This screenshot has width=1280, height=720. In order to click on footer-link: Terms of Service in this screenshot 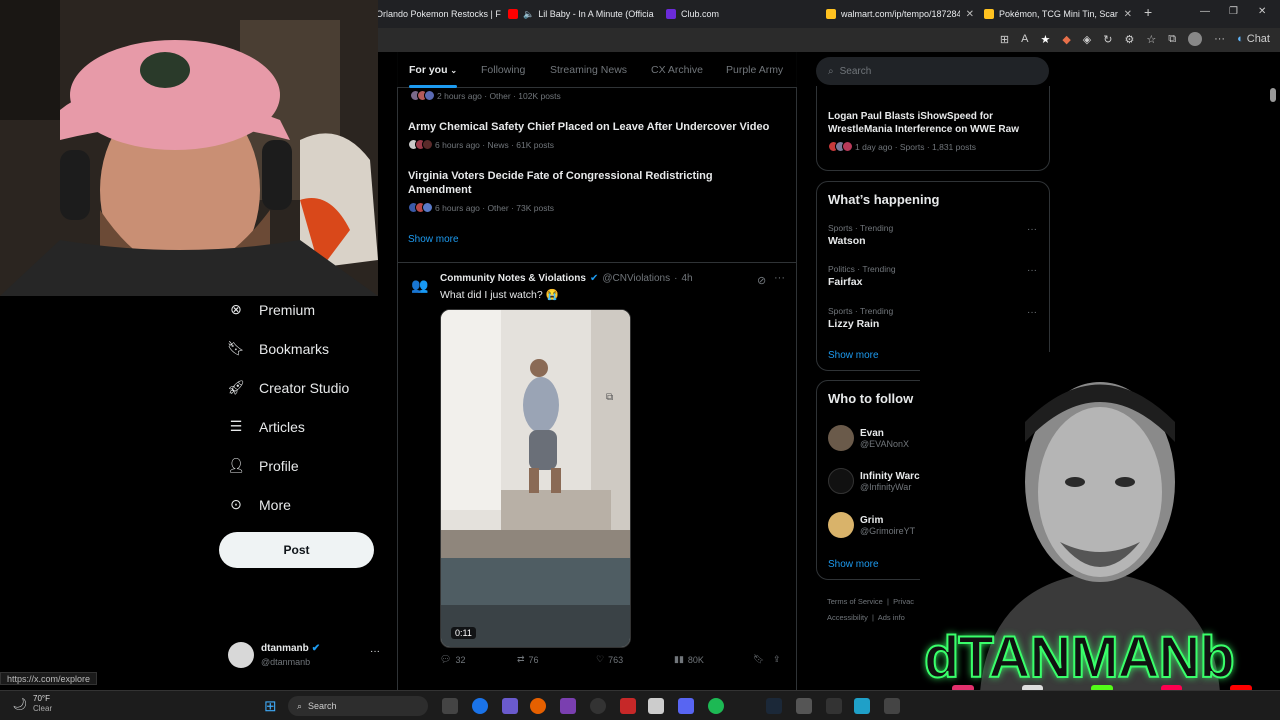, I will do `click(855, 601)`.